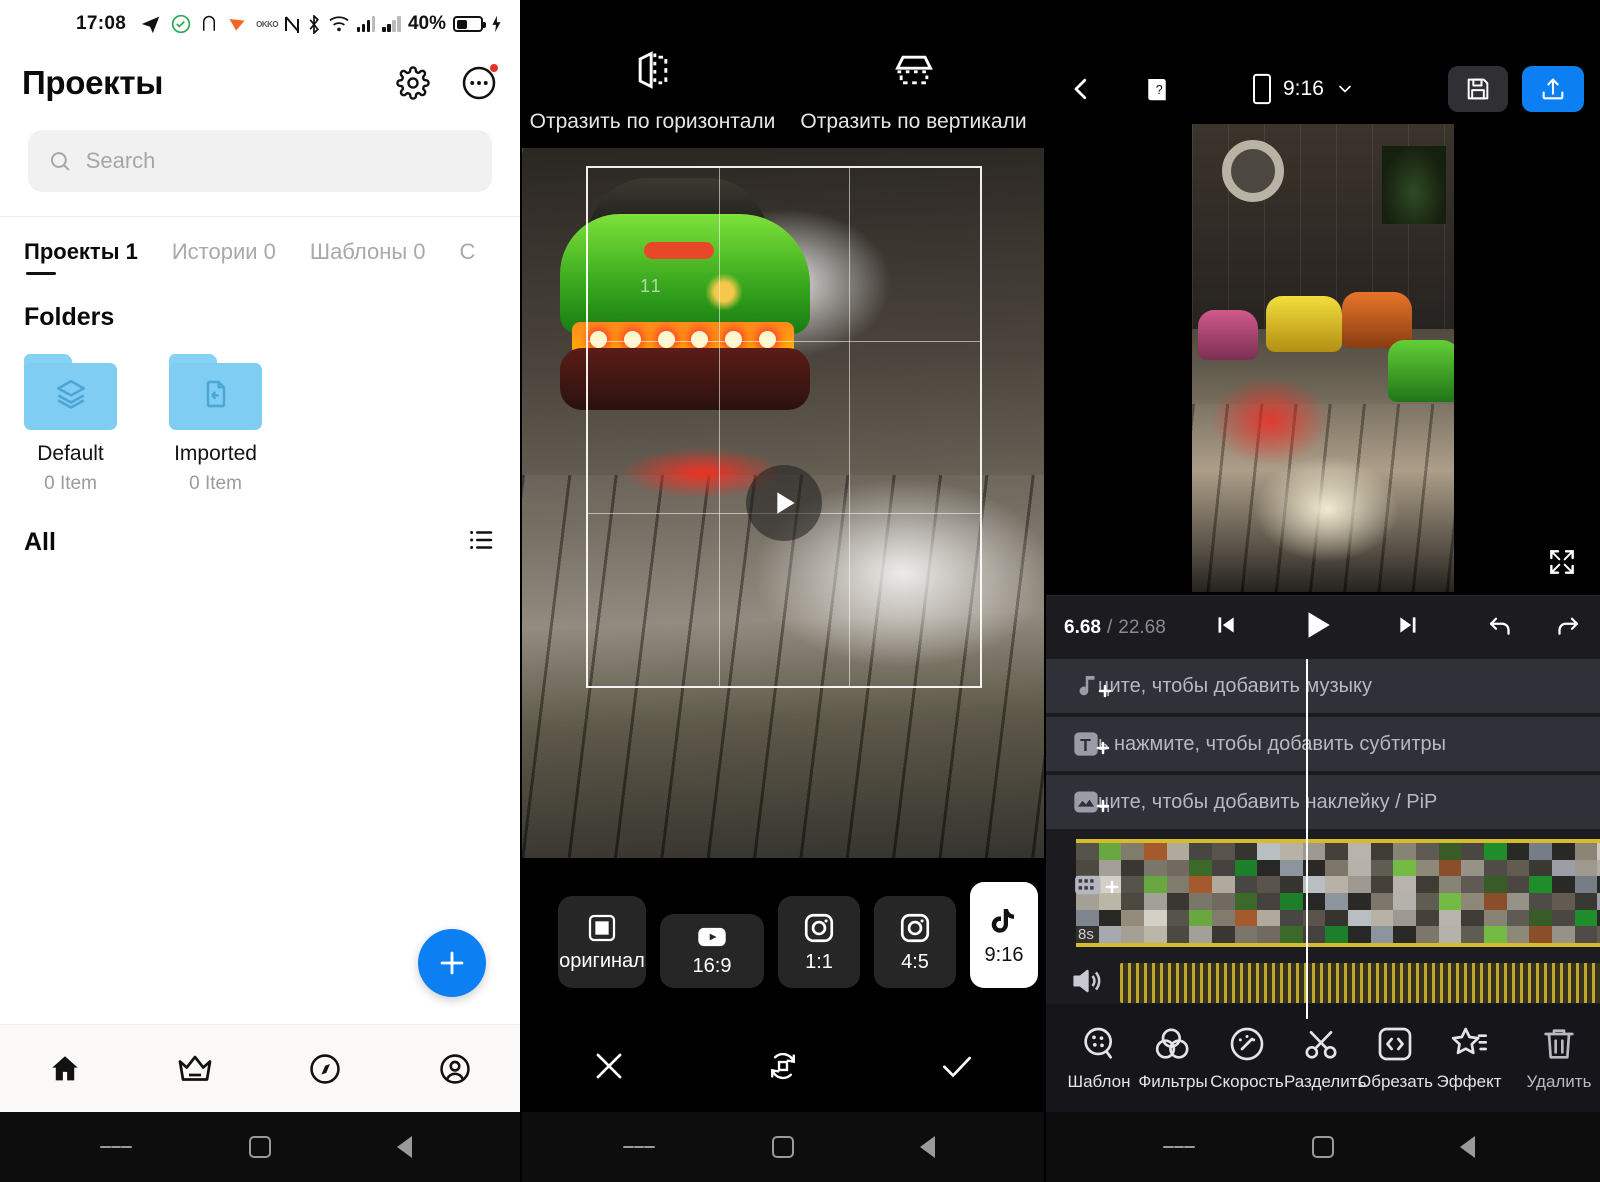  I want to click on status-right-icons: 40%, so click(393, 24).